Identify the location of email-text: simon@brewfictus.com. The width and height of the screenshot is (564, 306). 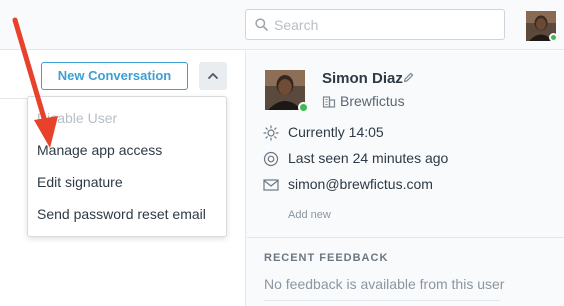
(360, 184).